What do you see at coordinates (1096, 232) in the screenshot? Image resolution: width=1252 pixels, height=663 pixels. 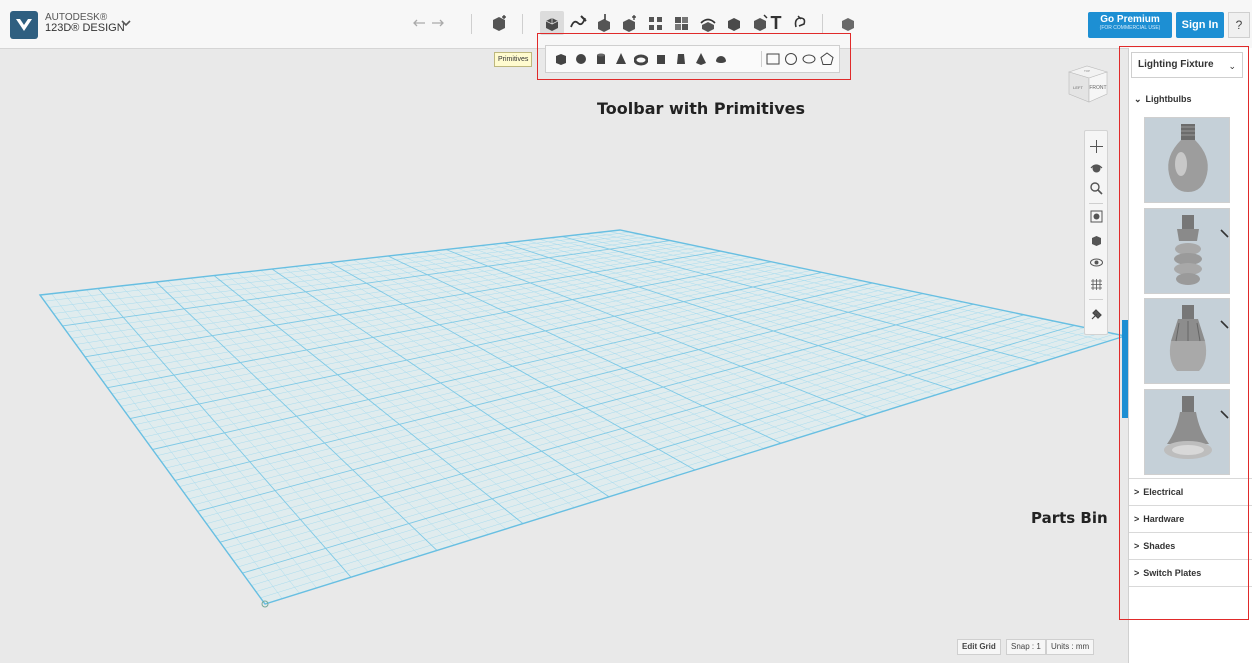 I see `navigation-bar` at bounding box center [1096, 232].